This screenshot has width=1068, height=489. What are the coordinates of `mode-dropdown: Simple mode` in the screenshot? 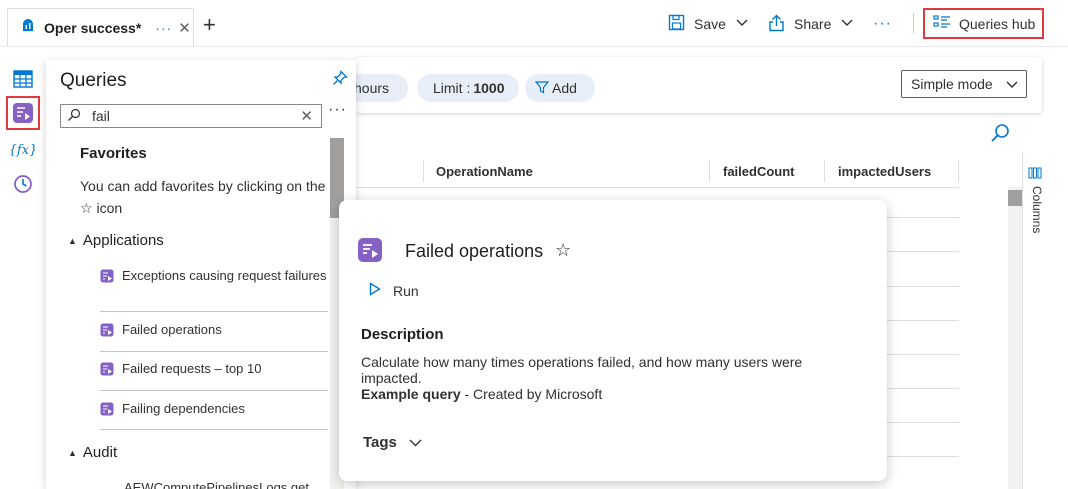 It's located at (964, 84).